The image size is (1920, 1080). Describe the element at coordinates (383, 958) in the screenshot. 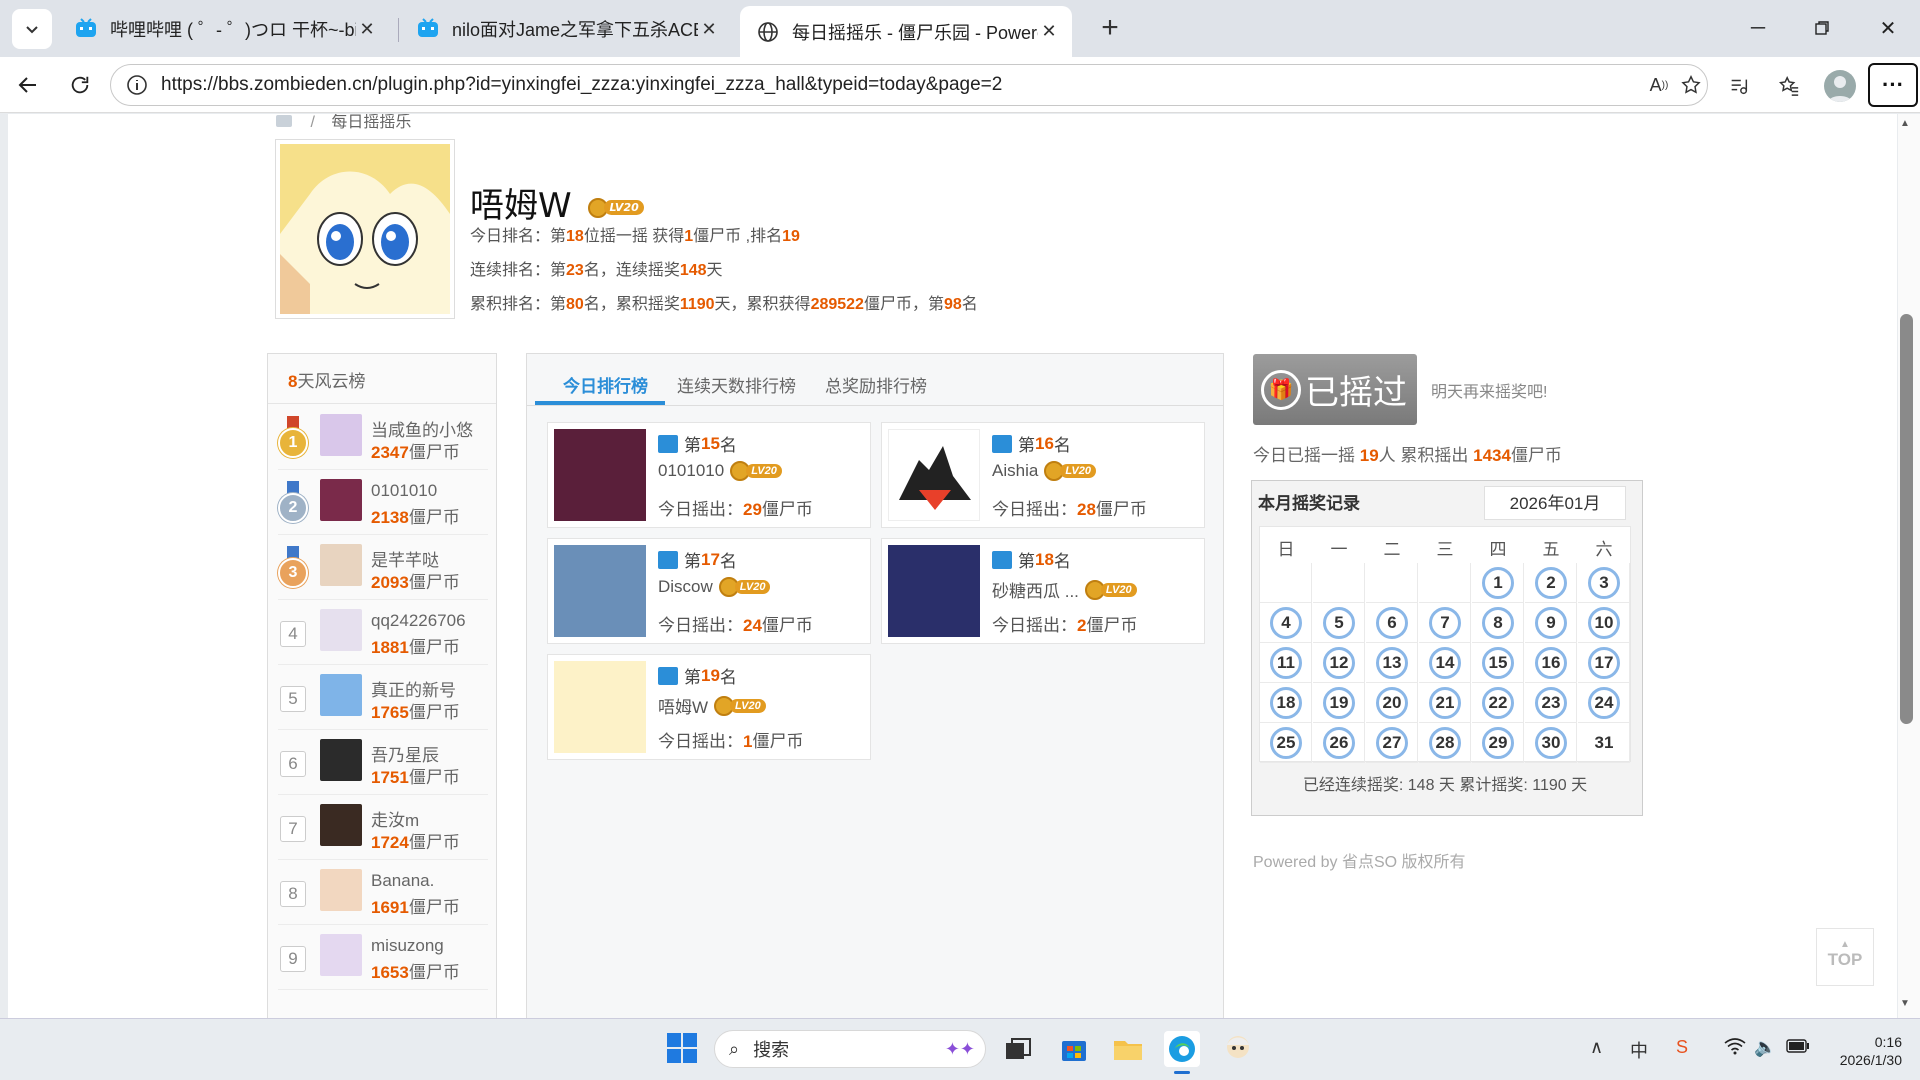

I see `rank-row: 9 misuzong 1653僵尸币` at that location.